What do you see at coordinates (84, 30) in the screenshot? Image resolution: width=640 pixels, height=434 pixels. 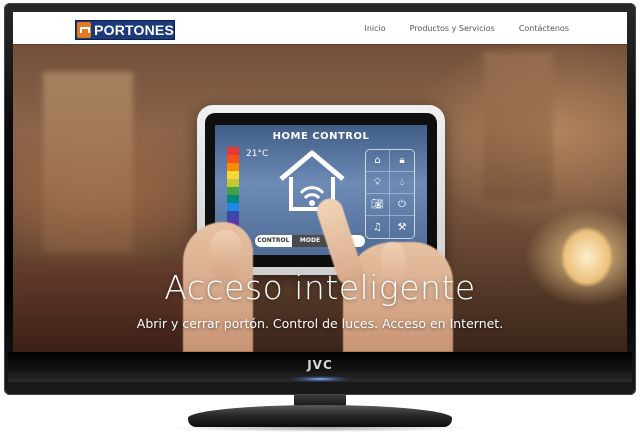 I see `gate-logo-icon` at bounding box center [84, 30].